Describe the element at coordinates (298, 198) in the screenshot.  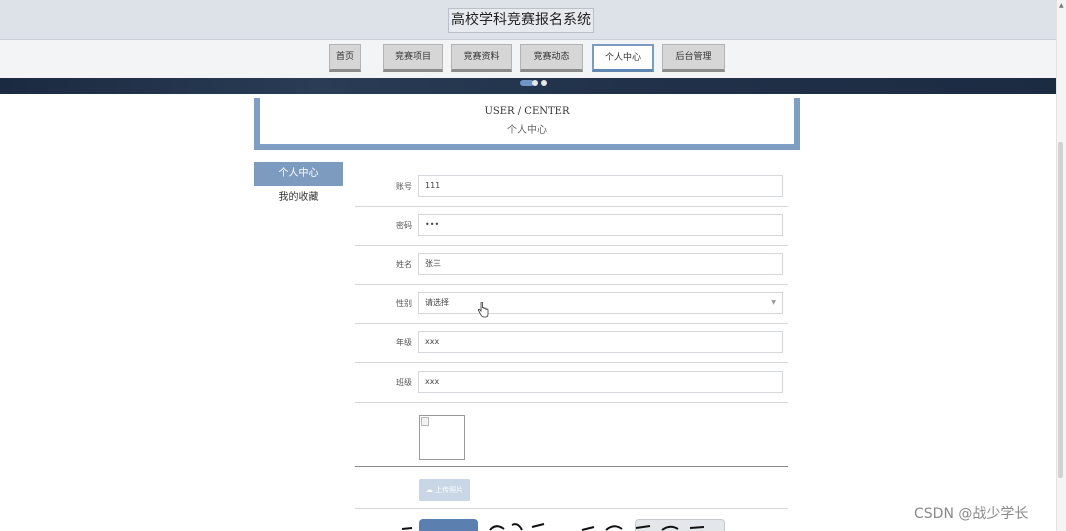
I see `sidebar-item-favorites: 我的收藏` at that location.